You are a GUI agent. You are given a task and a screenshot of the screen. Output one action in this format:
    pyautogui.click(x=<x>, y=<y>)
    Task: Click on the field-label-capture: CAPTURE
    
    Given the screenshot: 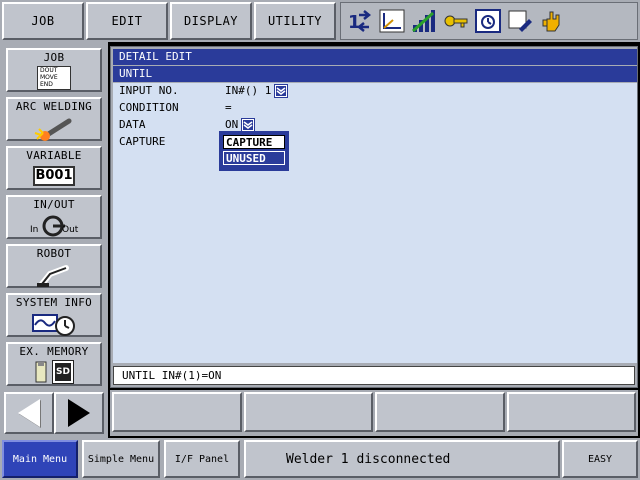 What is the action you would take?
    pyautogui.click(x=142, y=141)
    